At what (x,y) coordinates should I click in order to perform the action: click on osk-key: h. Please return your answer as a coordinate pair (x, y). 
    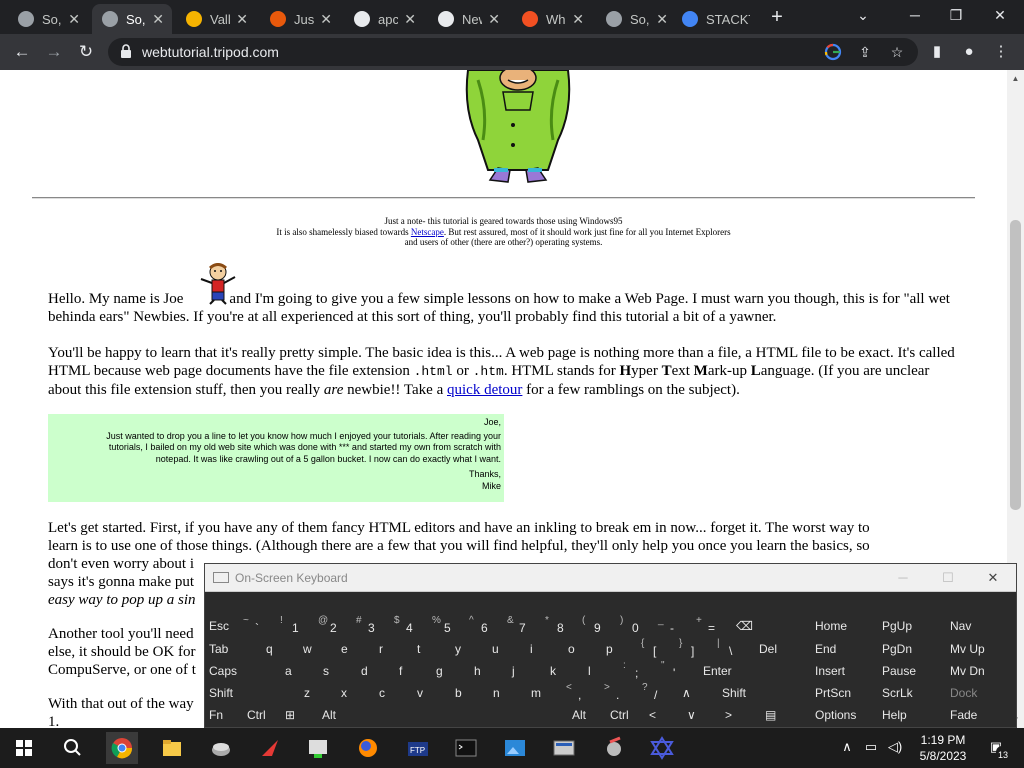
    Looking at the image, I should click on (488, 670).